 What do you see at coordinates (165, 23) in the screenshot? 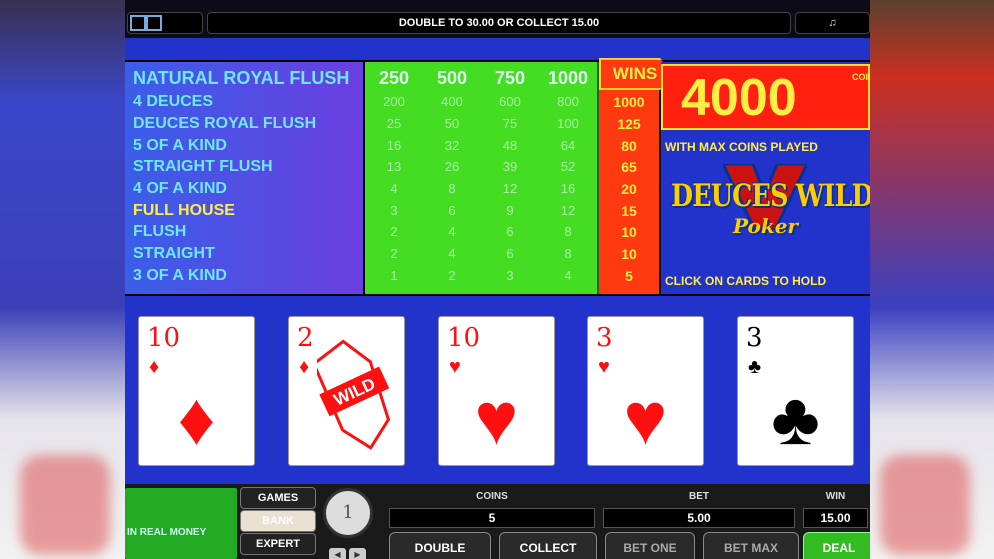
I see `menu-button` at bounding box center [165, 23].